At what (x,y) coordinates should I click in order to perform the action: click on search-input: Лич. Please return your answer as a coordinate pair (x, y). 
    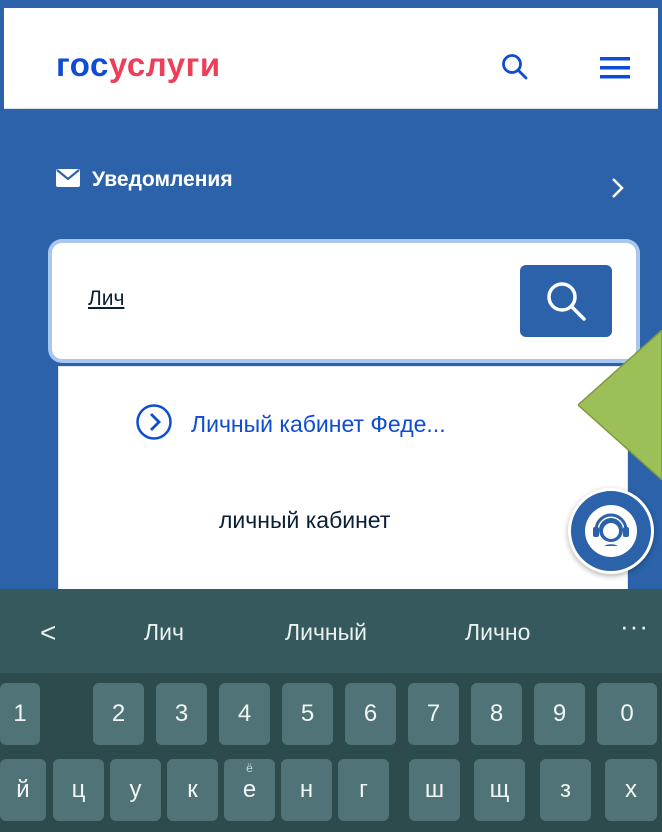
    Looking at the image, I should click on (106, 299).